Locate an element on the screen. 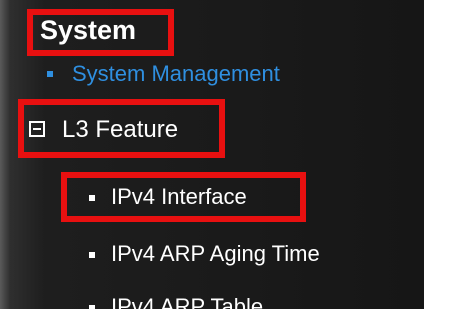  highlight-box-system is located at coordinates (100, 32).